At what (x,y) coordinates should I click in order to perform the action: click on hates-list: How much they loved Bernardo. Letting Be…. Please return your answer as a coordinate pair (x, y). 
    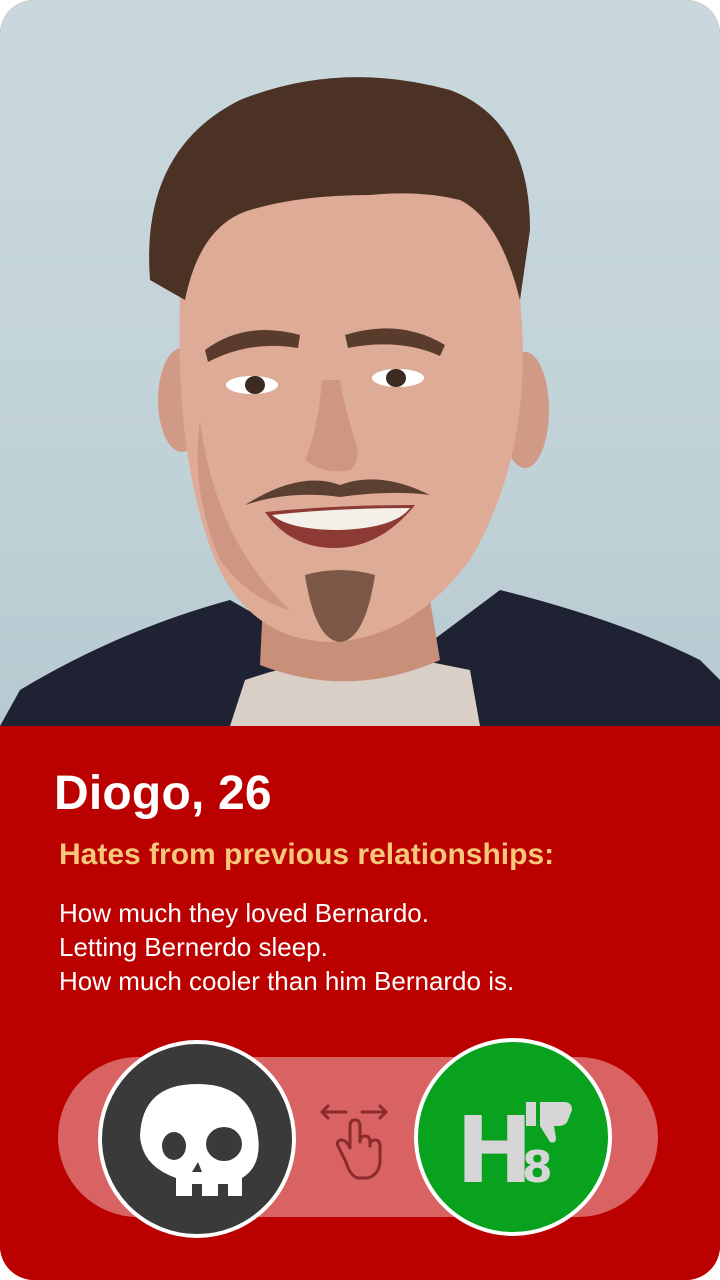
    Looking at the image, I should click on (286, 947).